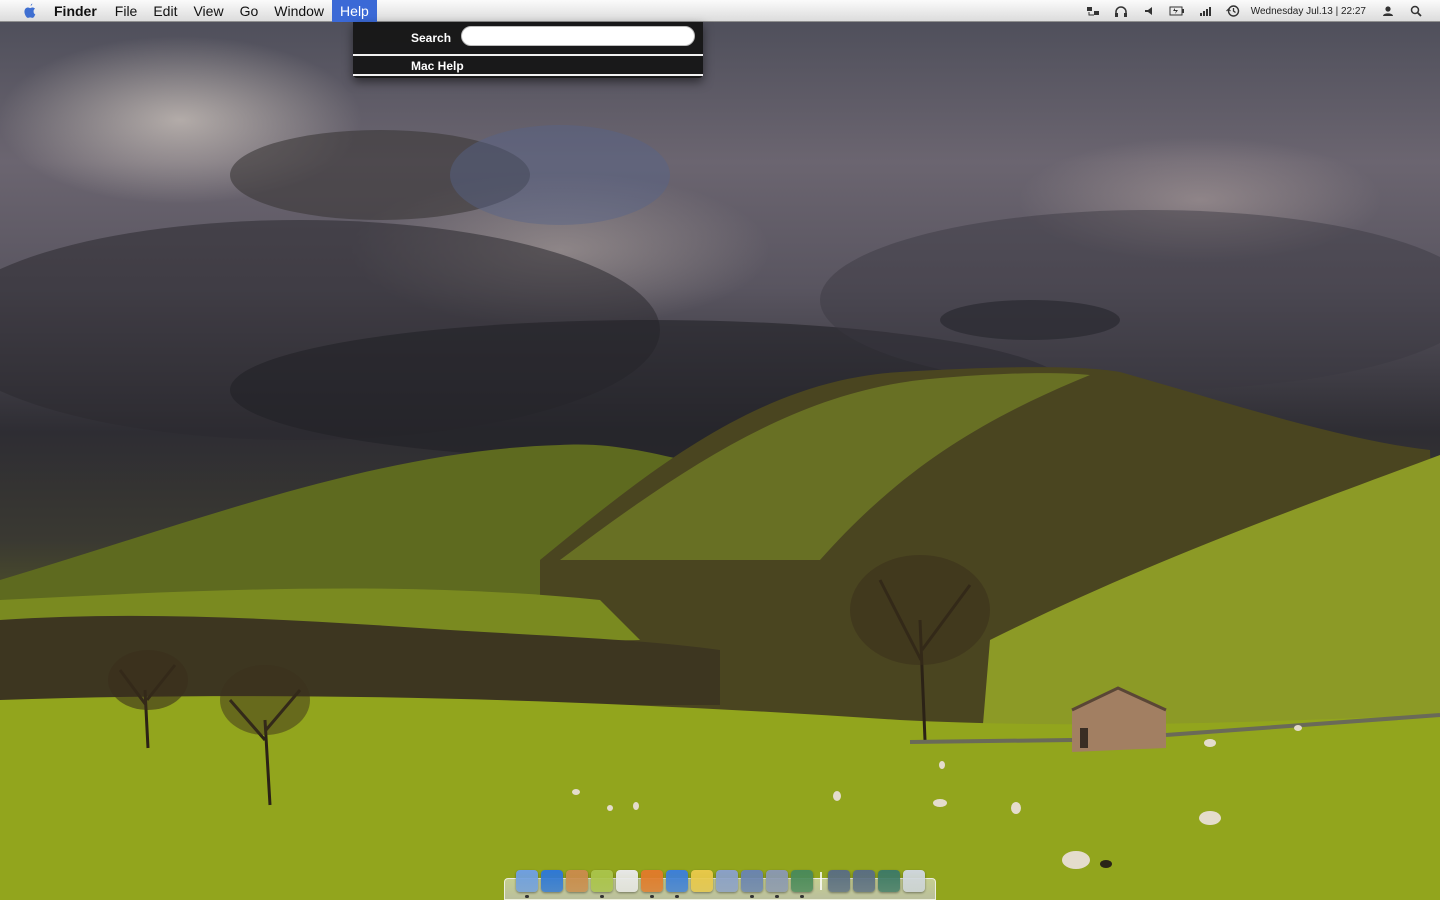  What do you see at coordinates (802, 884) in the screenshot?
I see `activity-monitor-icon` at bounding box center [802, 884].